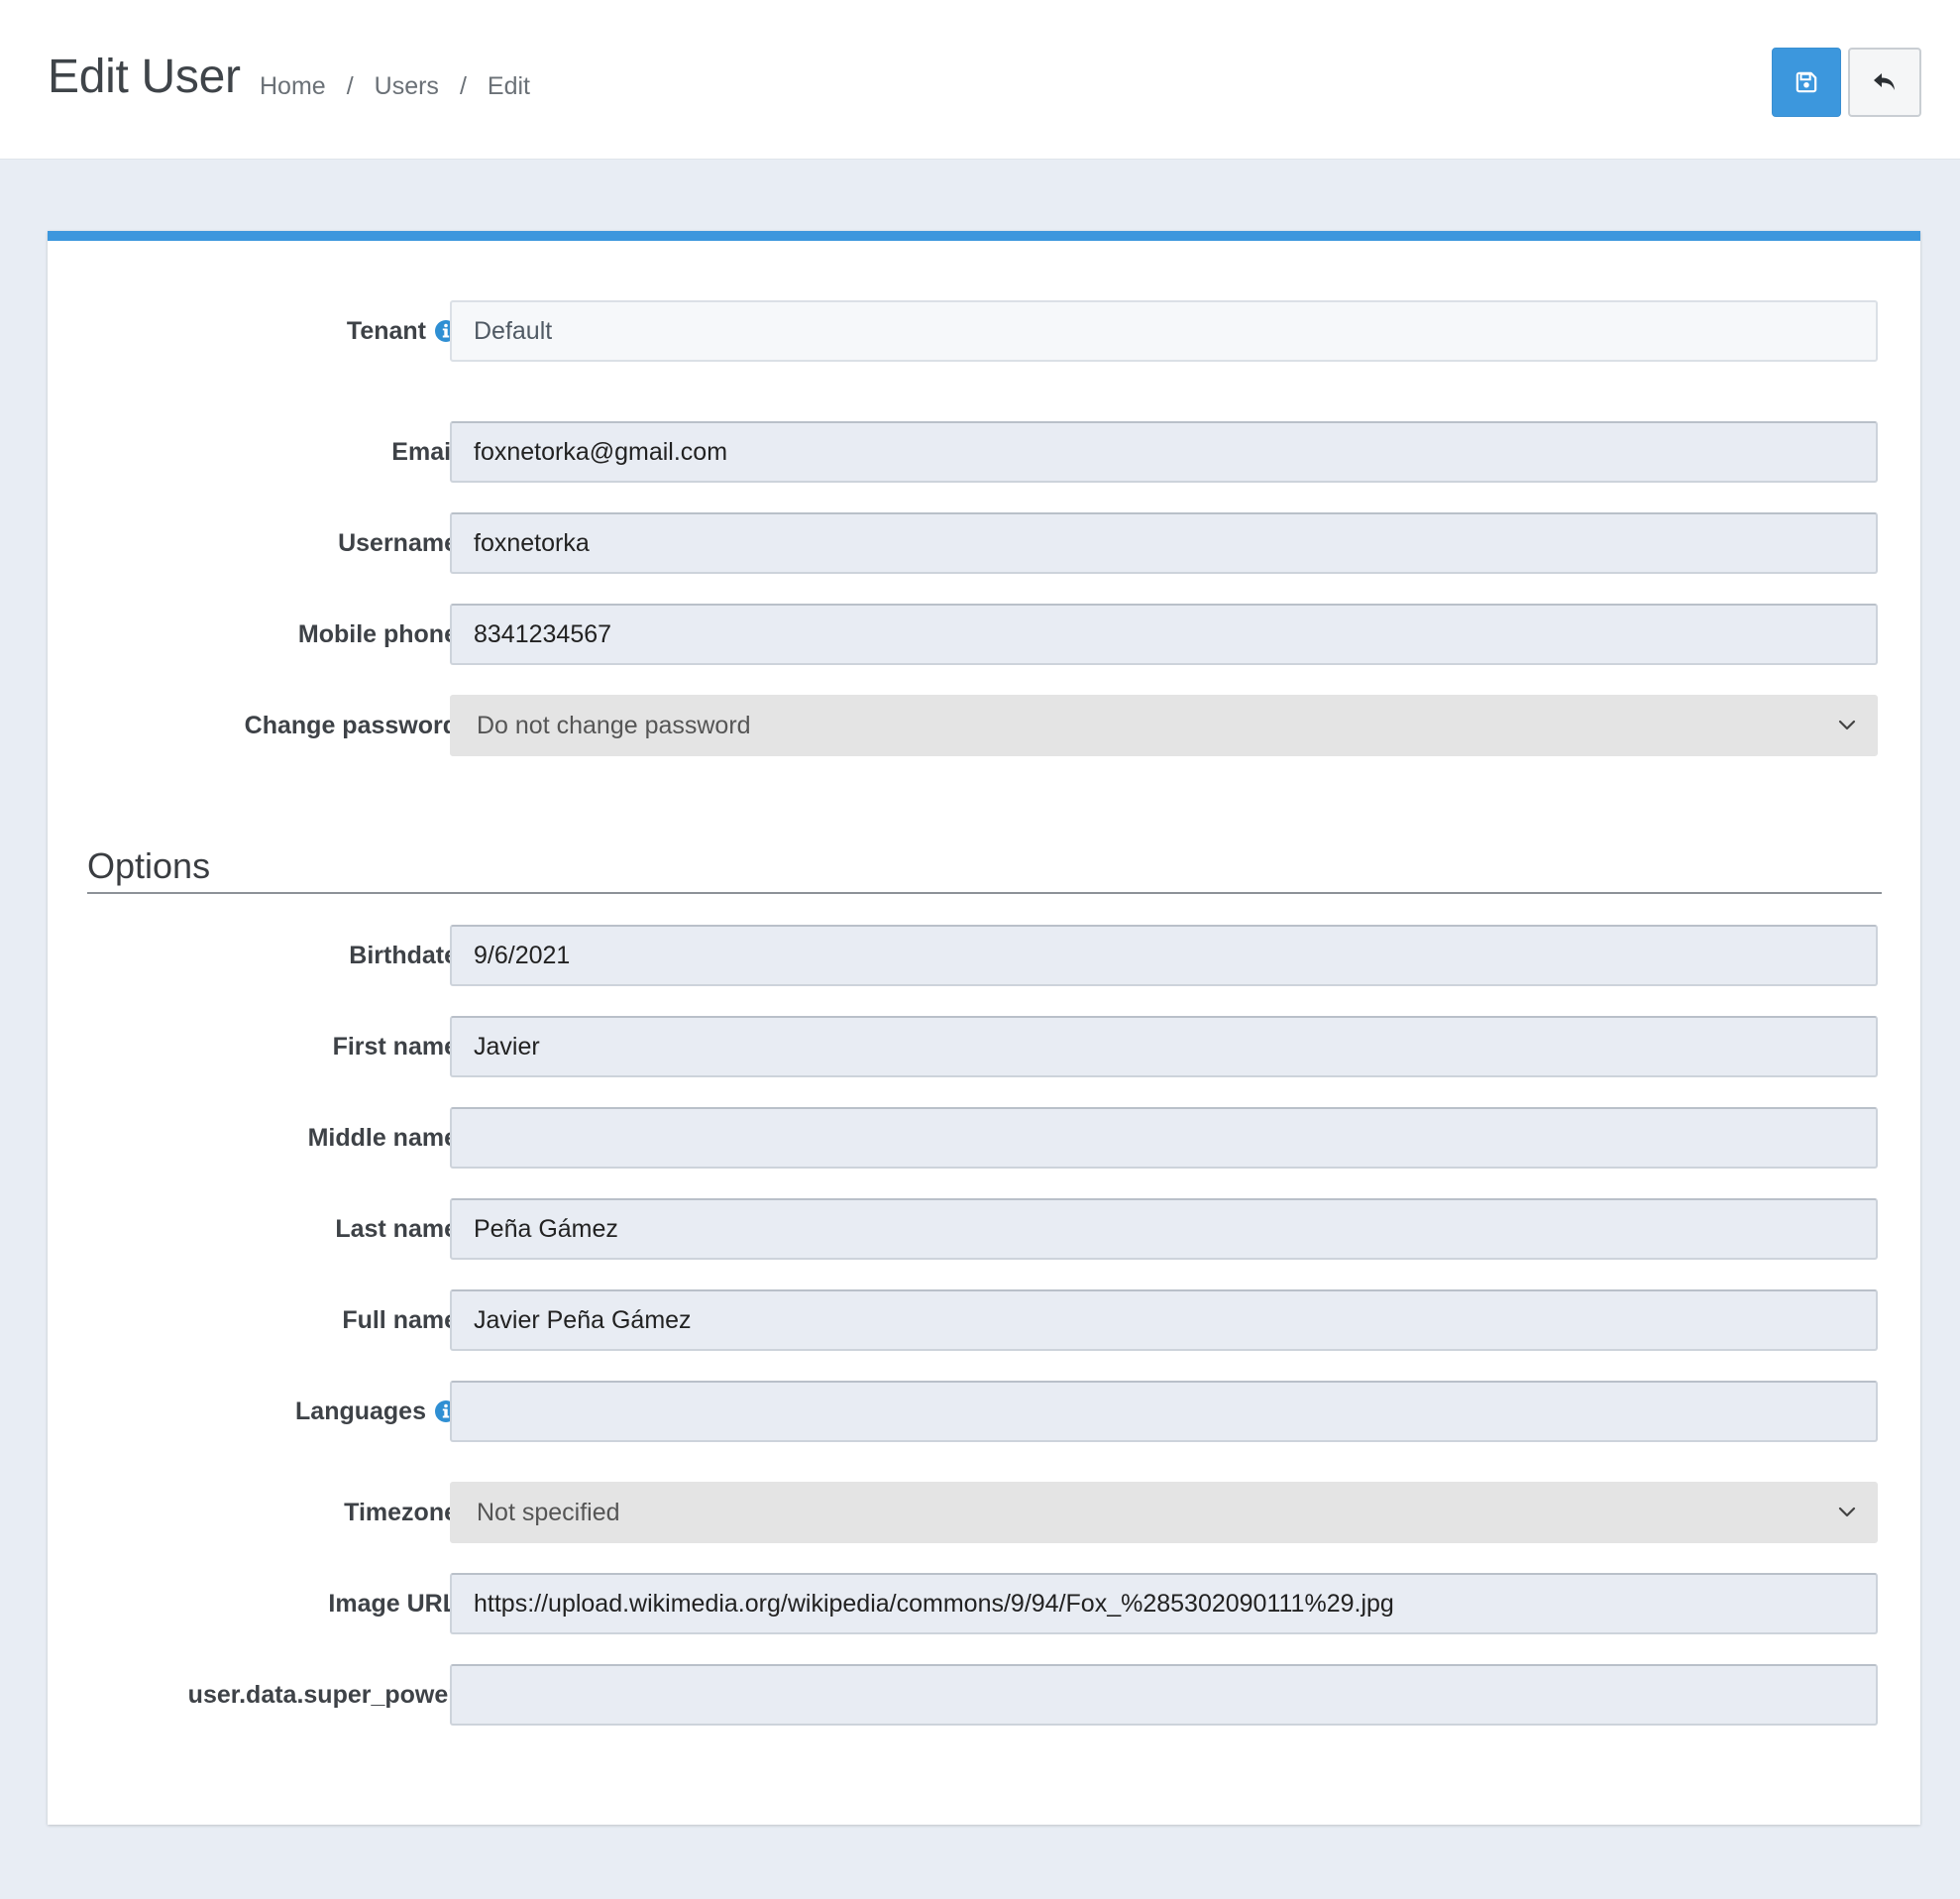 This screenshot has height=1899, width=1960. I want to click on form-row-timezone: Timezone Not specified, so click(984, 1512).